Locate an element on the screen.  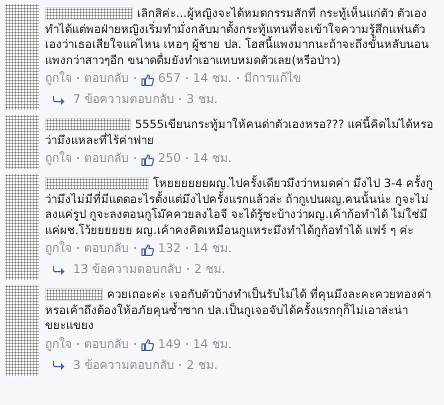
reply-time: 3 ชม. is located at coordinates (202, 99).